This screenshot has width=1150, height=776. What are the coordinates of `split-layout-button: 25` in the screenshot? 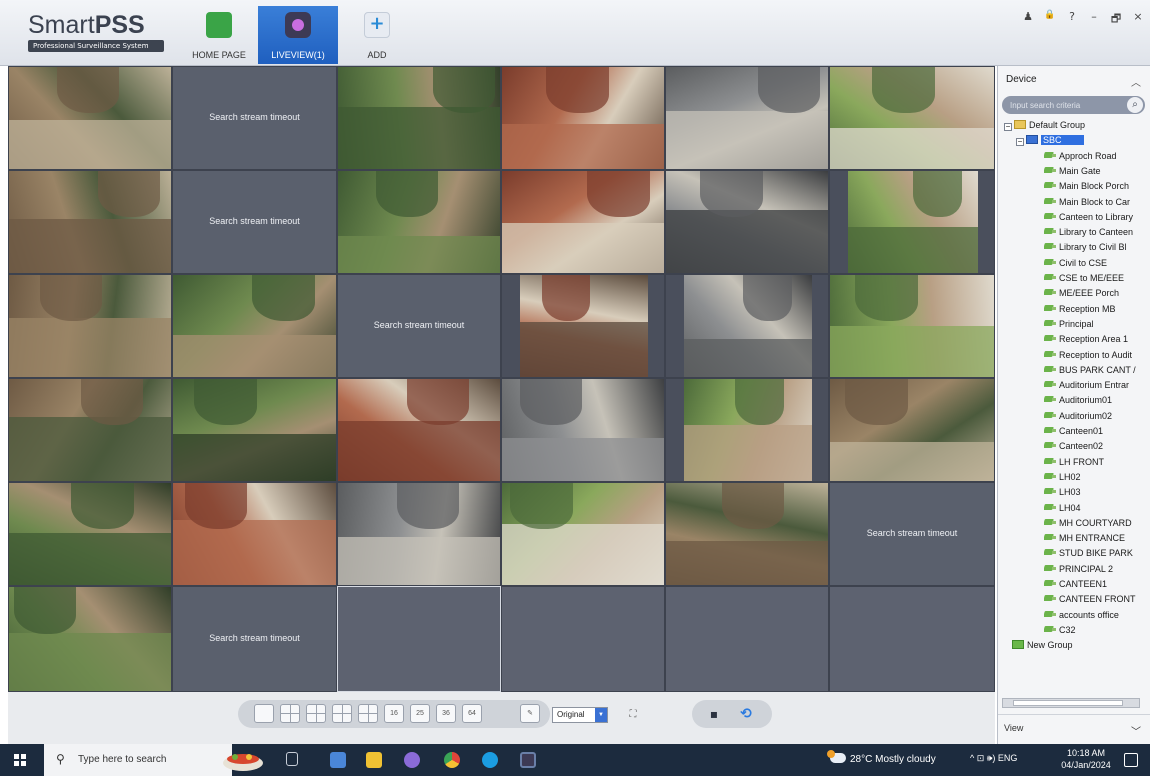 It's located at (420, 713).